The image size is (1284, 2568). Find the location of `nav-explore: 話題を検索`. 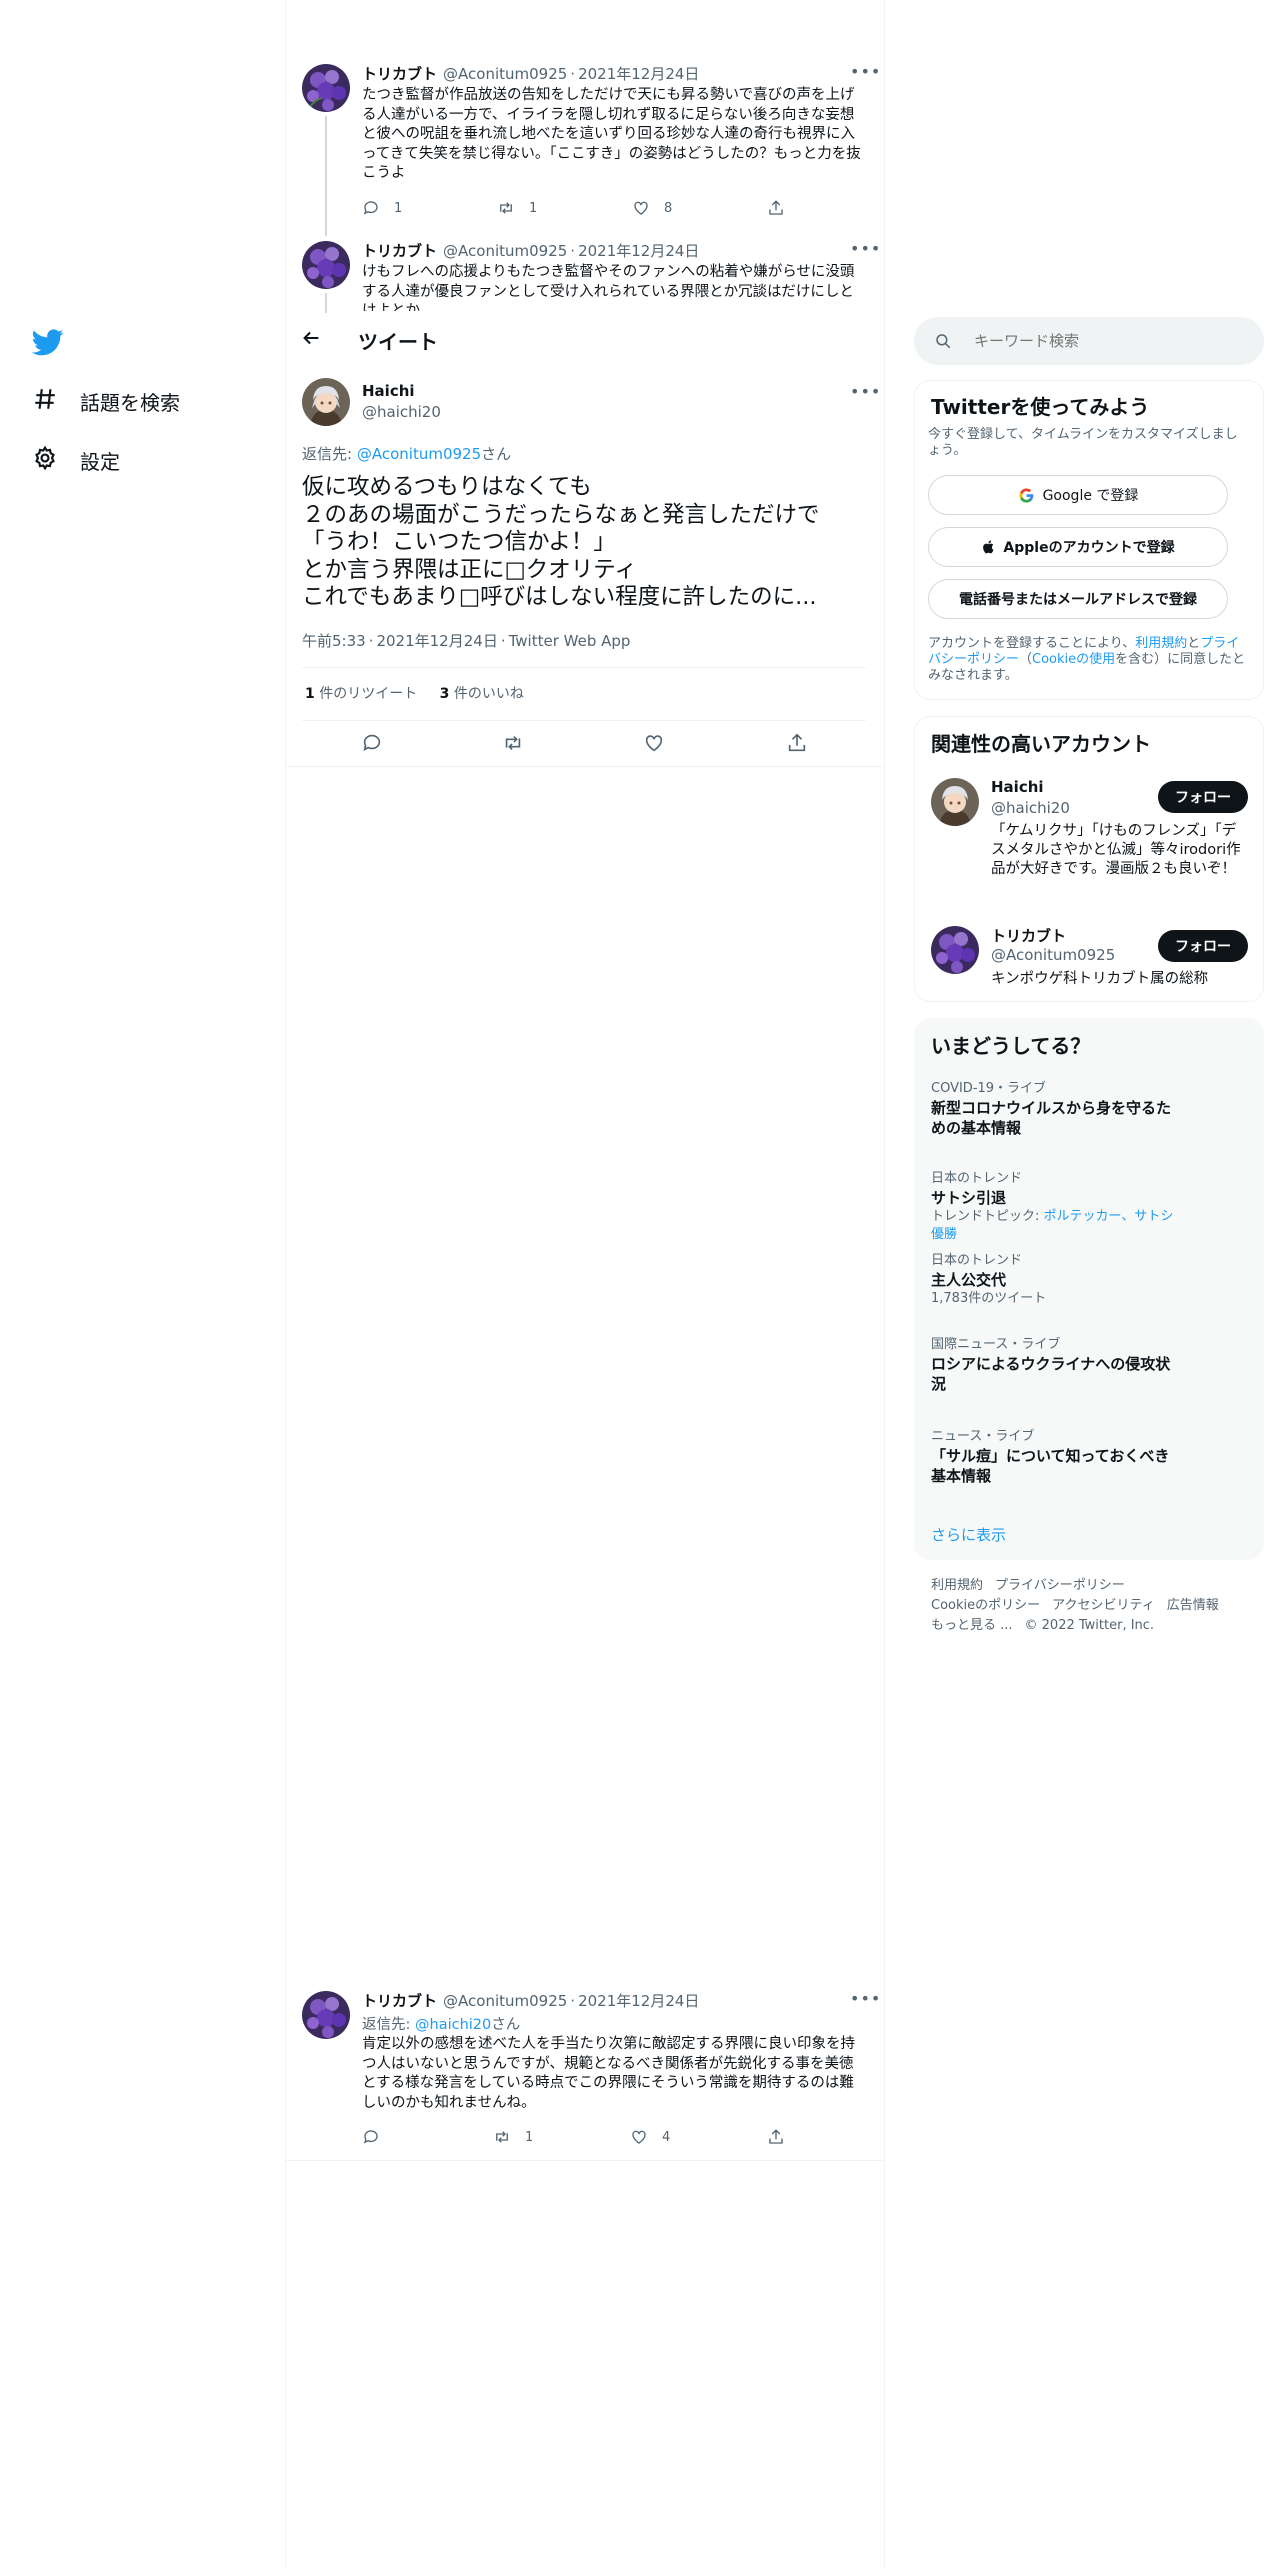

nav-explore: 話題を検索 is located at coordinates (106, 401).